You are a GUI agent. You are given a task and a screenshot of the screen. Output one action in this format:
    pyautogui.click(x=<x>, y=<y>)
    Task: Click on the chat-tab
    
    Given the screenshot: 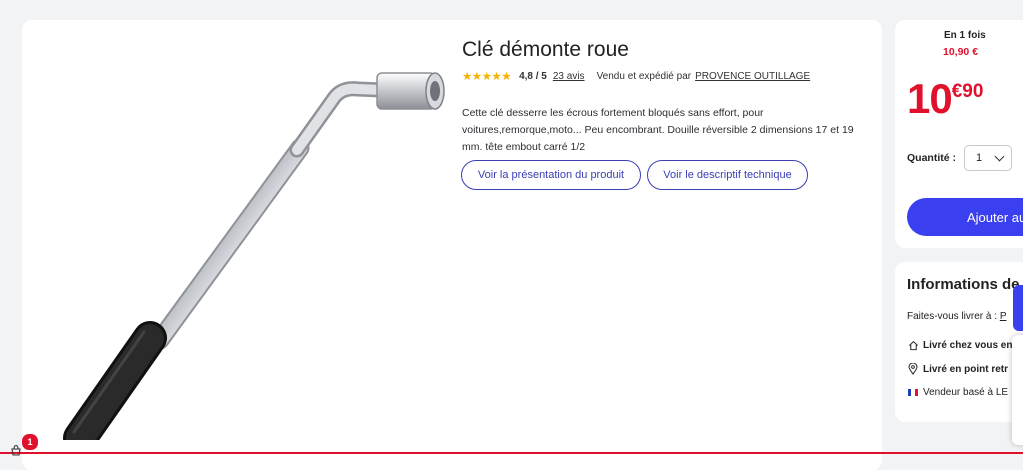 What is the action you would take?
    pyautogui.click(x=1018, y=308)
    